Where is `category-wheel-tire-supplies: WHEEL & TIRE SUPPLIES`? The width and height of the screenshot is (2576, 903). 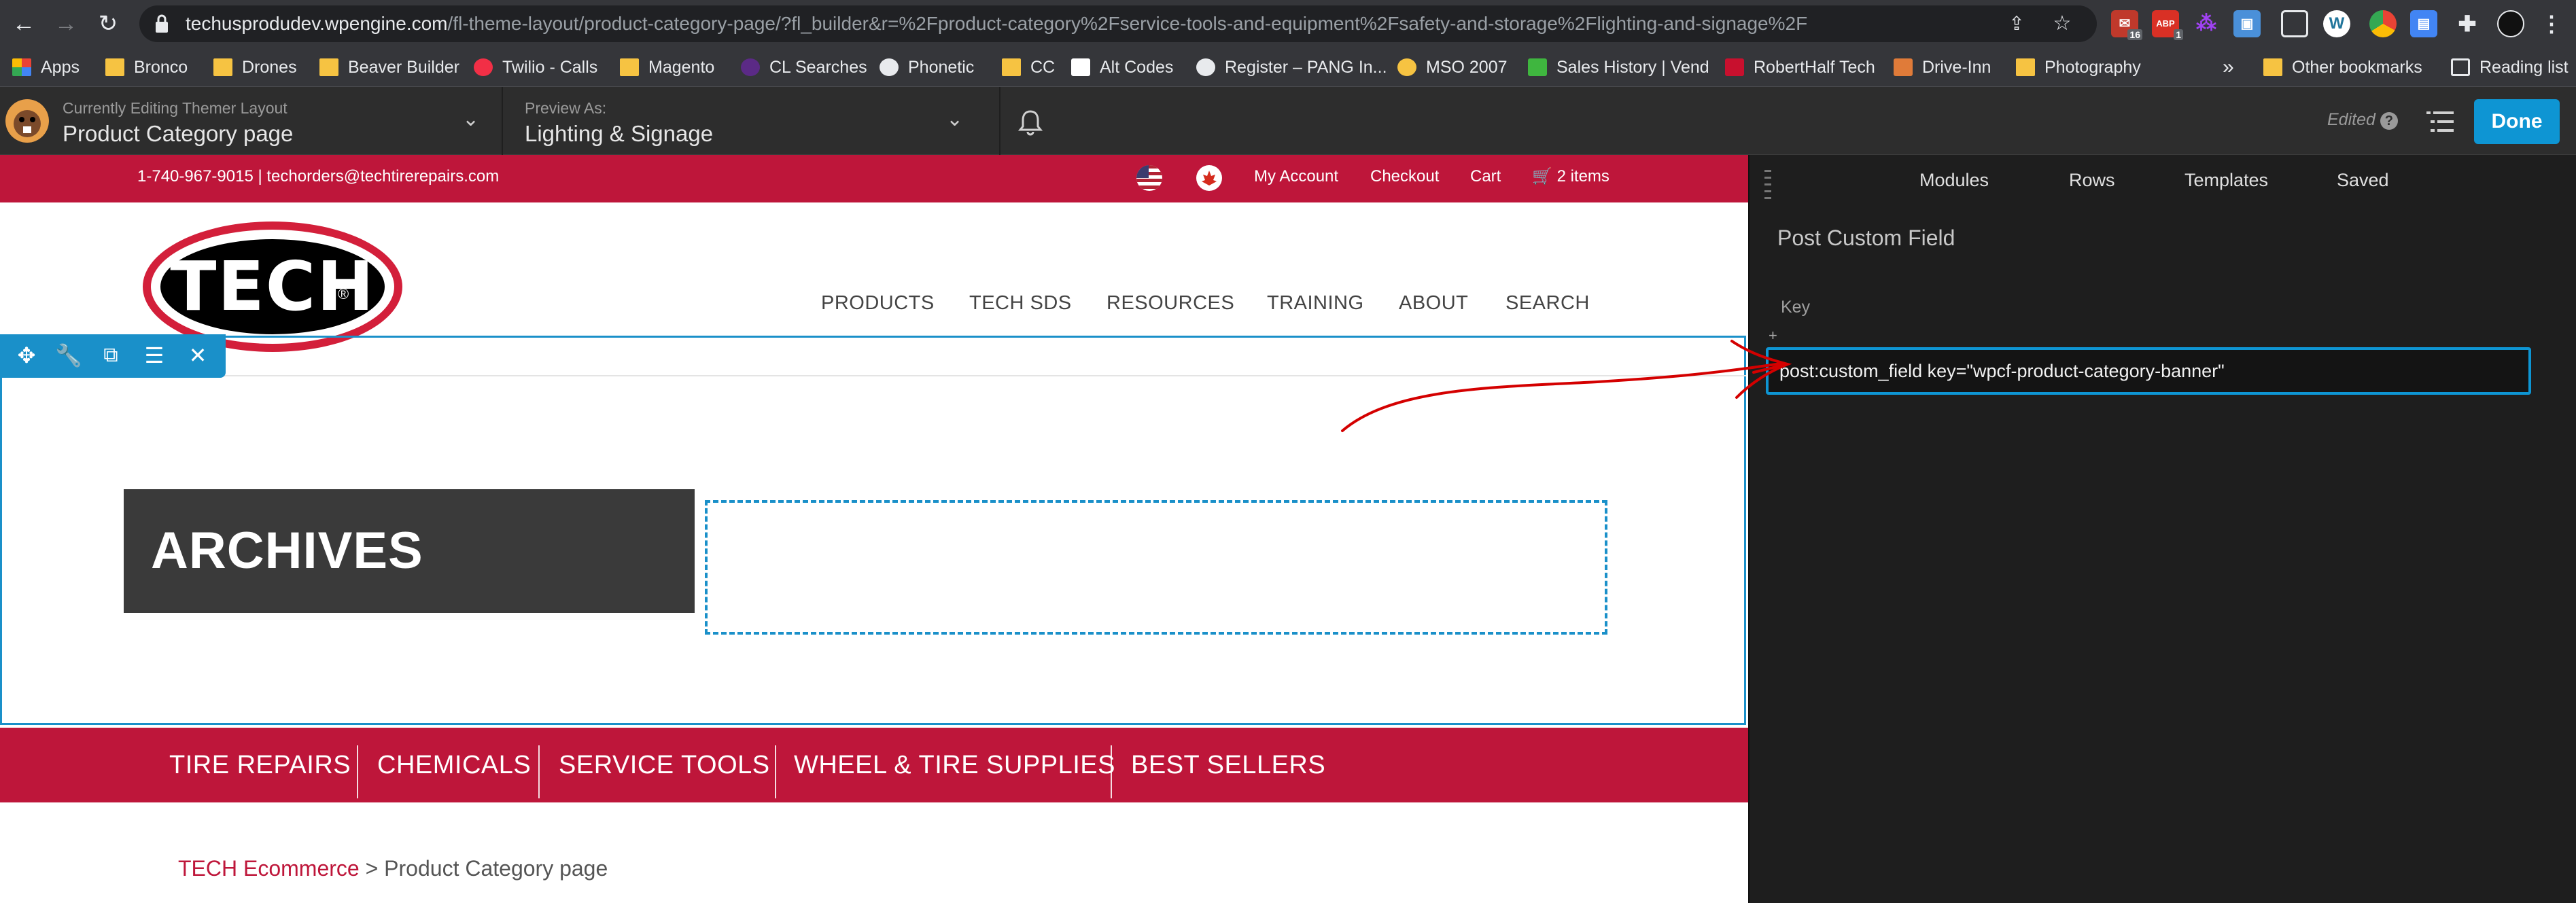
category-wheel-tire-supplies: WHEEL & TIRE SUPPLIES is located at coordinates (954, 765).